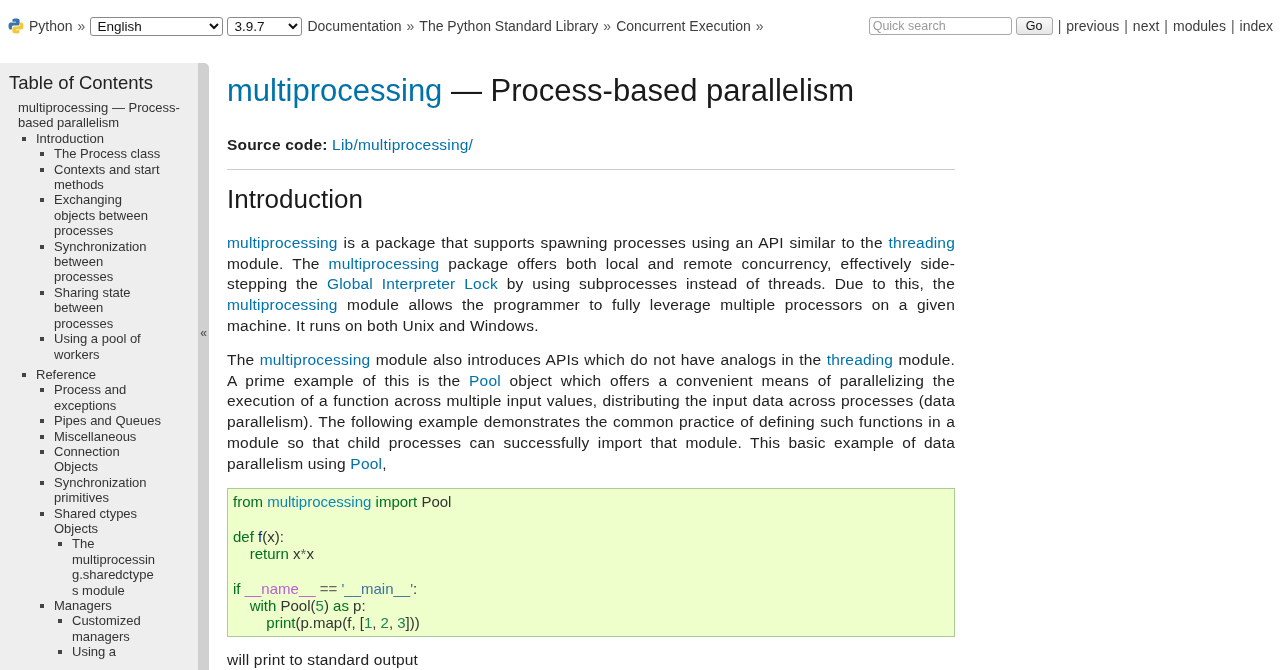 The height and width of the screenshot is (670, 1280). What do you see at coordinates (1093, 26) in the screenshot?
I see `nav-link: previous` at bounding box center [1093, 26].